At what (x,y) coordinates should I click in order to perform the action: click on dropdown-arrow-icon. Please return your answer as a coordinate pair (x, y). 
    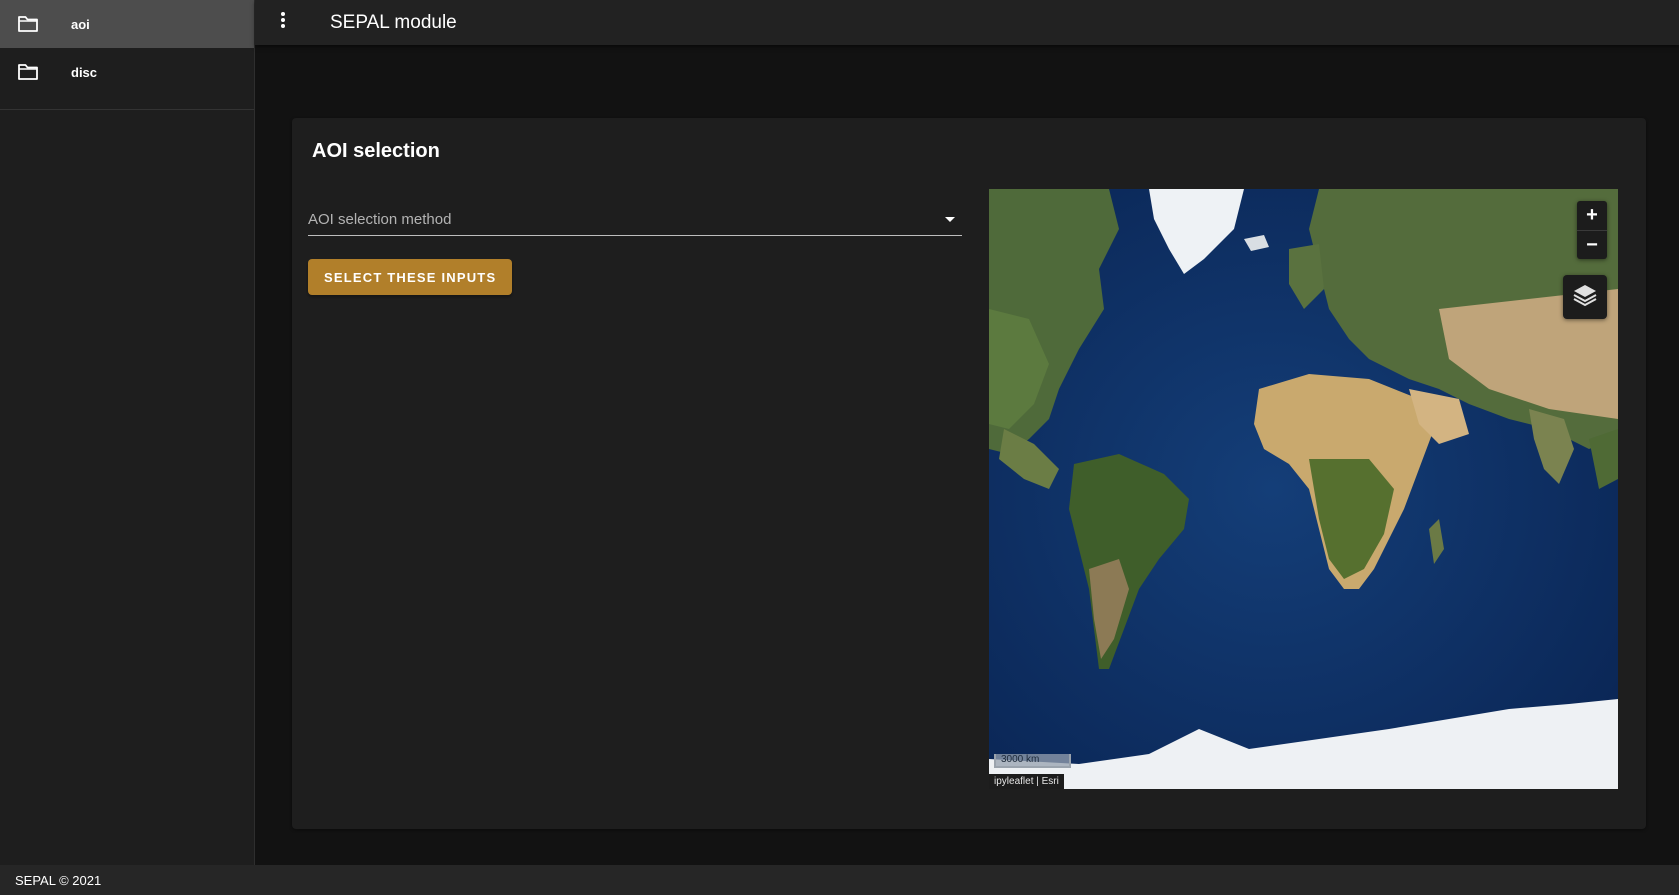
    Looking at the image, I should click on (950, 220).